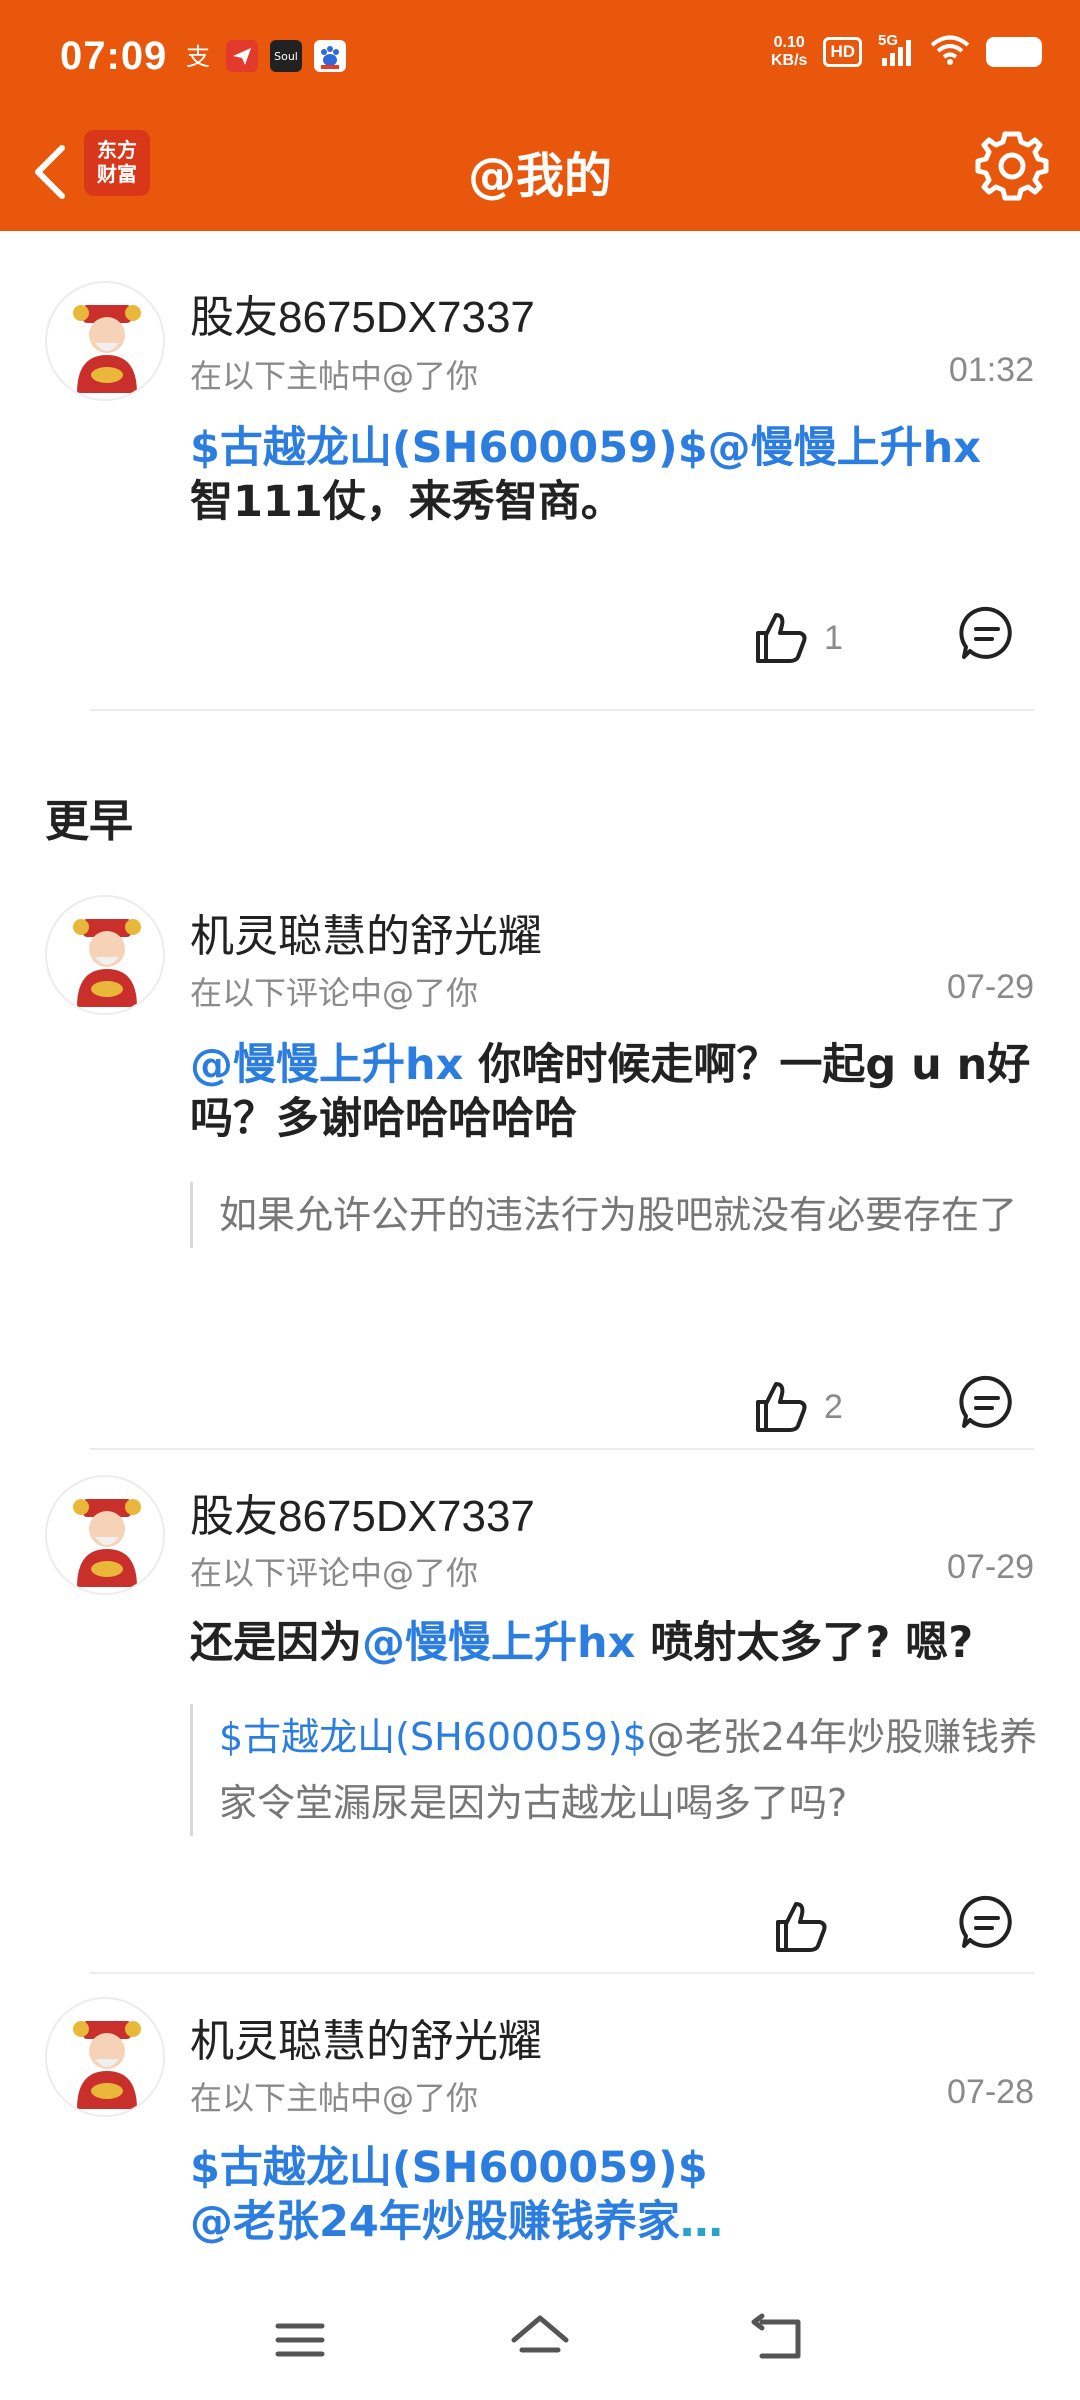 The image size is (1080, 2400). I want to click on send-icon, so click(242, 56).